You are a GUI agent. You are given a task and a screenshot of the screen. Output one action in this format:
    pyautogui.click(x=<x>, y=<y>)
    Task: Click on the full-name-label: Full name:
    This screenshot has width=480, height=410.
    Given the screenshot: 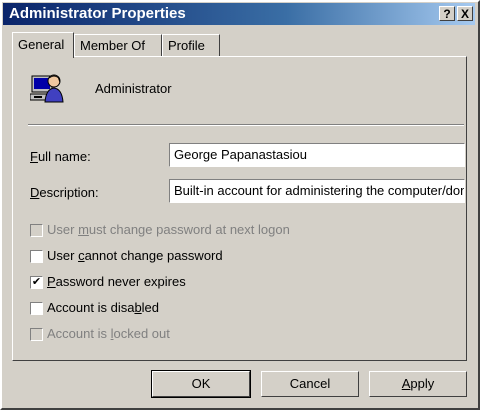 What is the action you would take?
    pyautogui.click(x=60, y=156)
    